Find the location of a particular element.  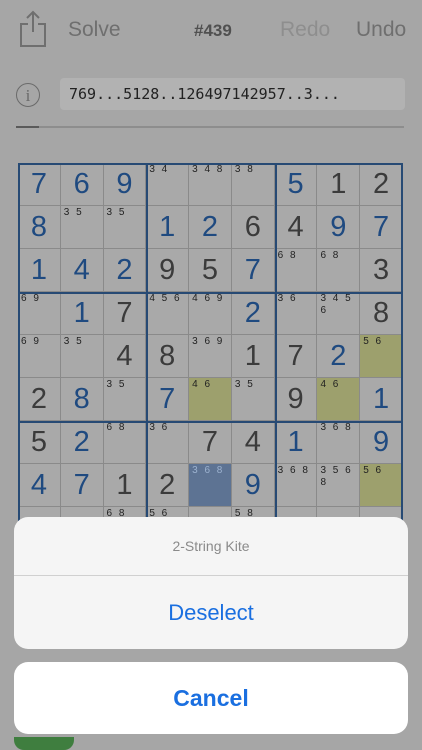

board-cell: 3 4 is located at coordinates (168, 184).